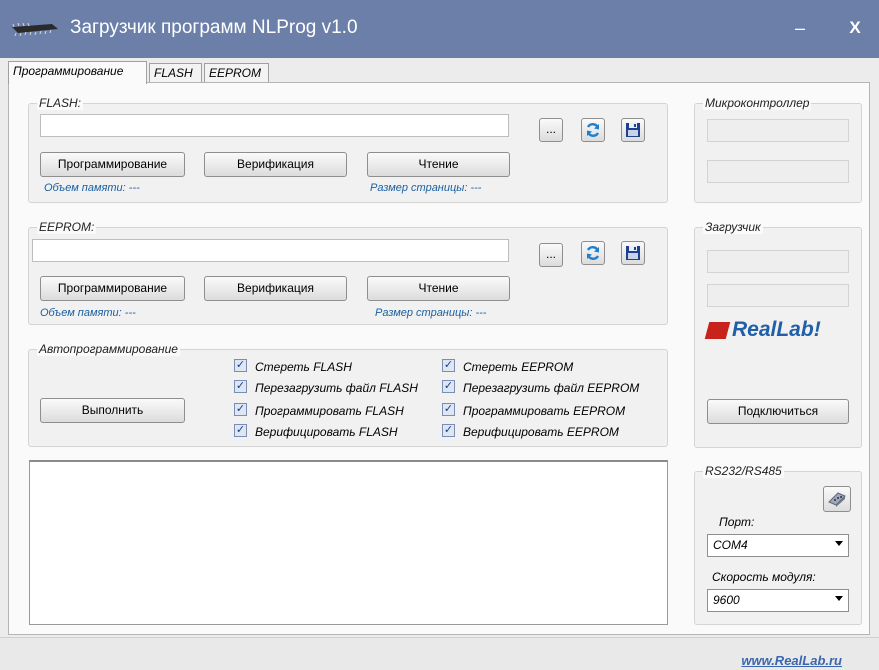 This screenshot has height=670, width=879. What do you see at coordinates (776, 329) in the screenshot?
I see `reallab-logo-text: RealLab!` at bounding box center [776, 329].